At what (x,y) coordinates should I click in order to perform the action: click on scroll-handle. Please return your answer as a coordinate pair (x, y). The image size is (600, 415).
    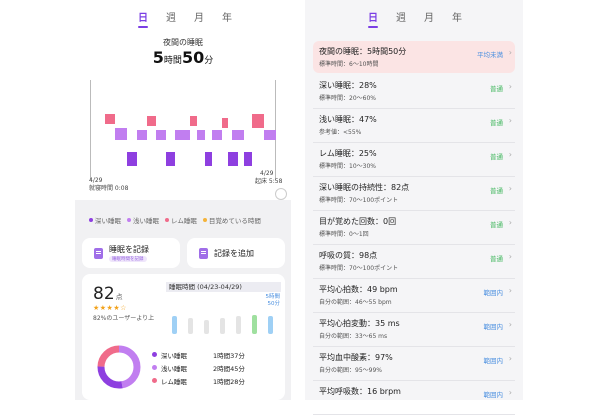
    Looking at the image, I should click on (281, 194).